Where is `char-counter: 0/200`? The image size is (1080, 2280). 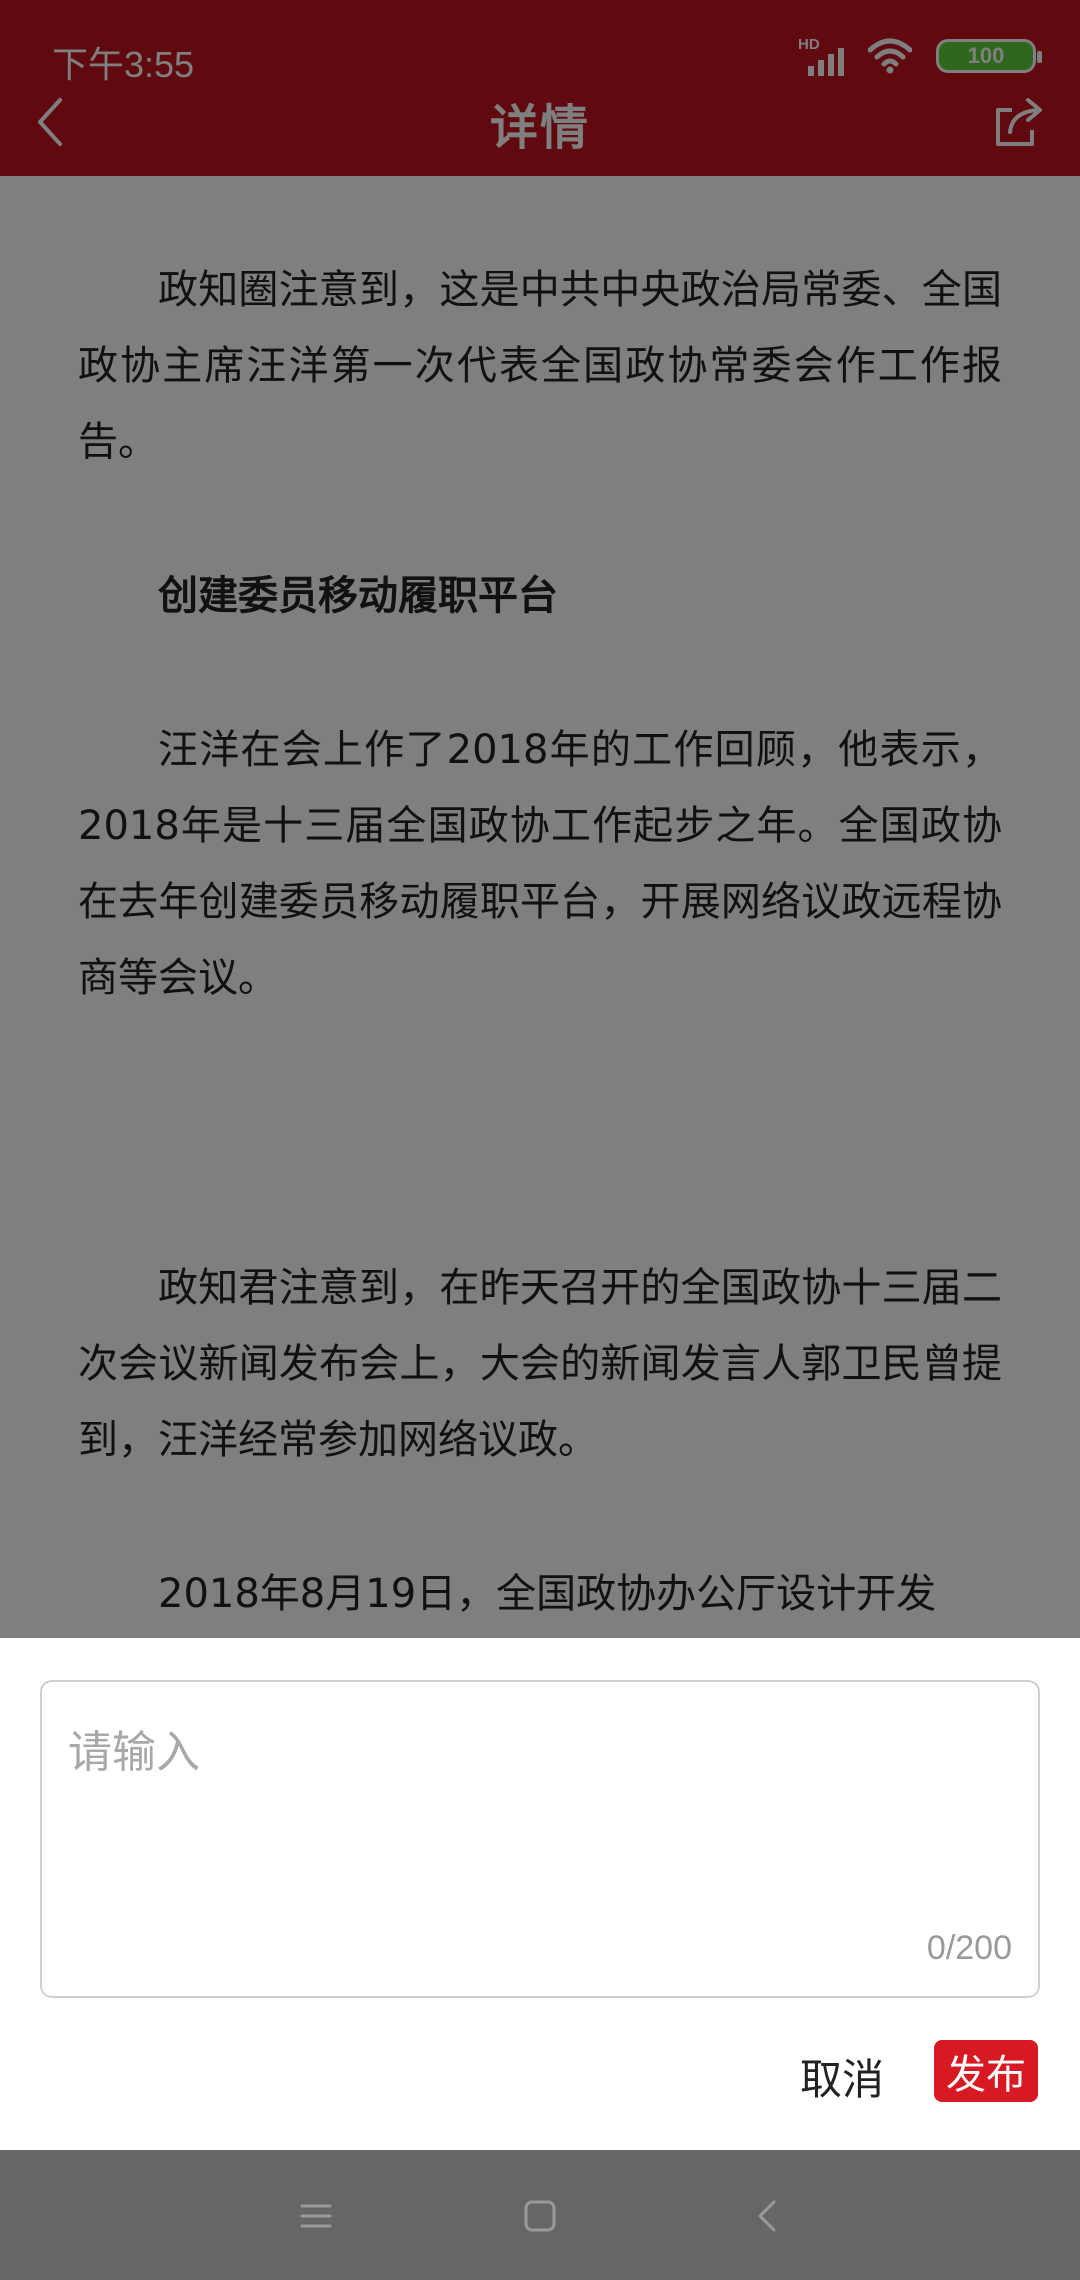 char-counter: 0/200 is located at coordinates (969, 1948).